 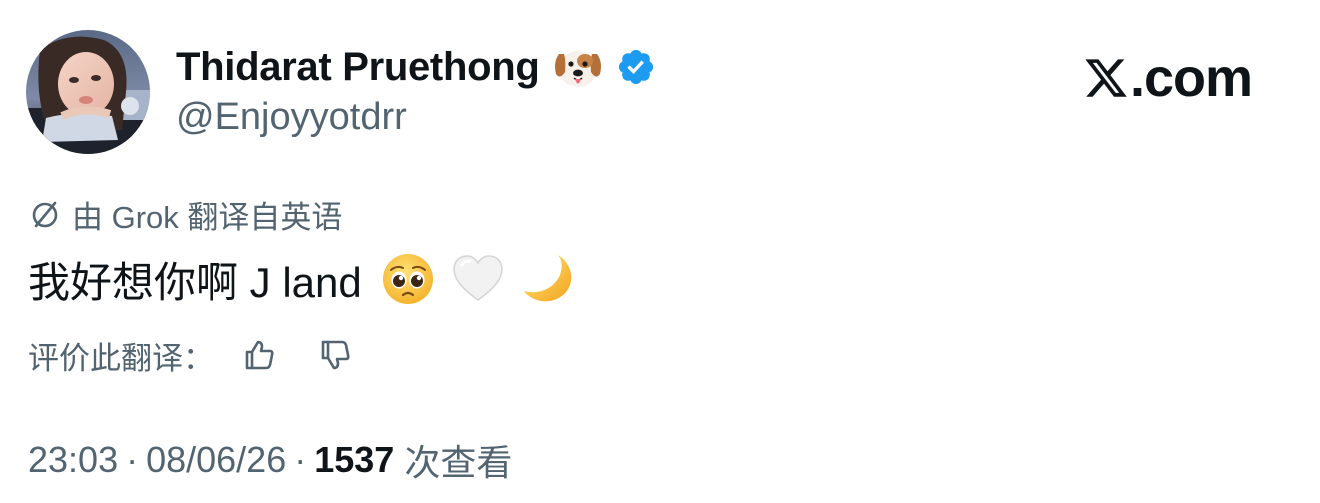 I want to click on translation-notice: 由 Grok 翻译自英语, so click(x=185, y=214).